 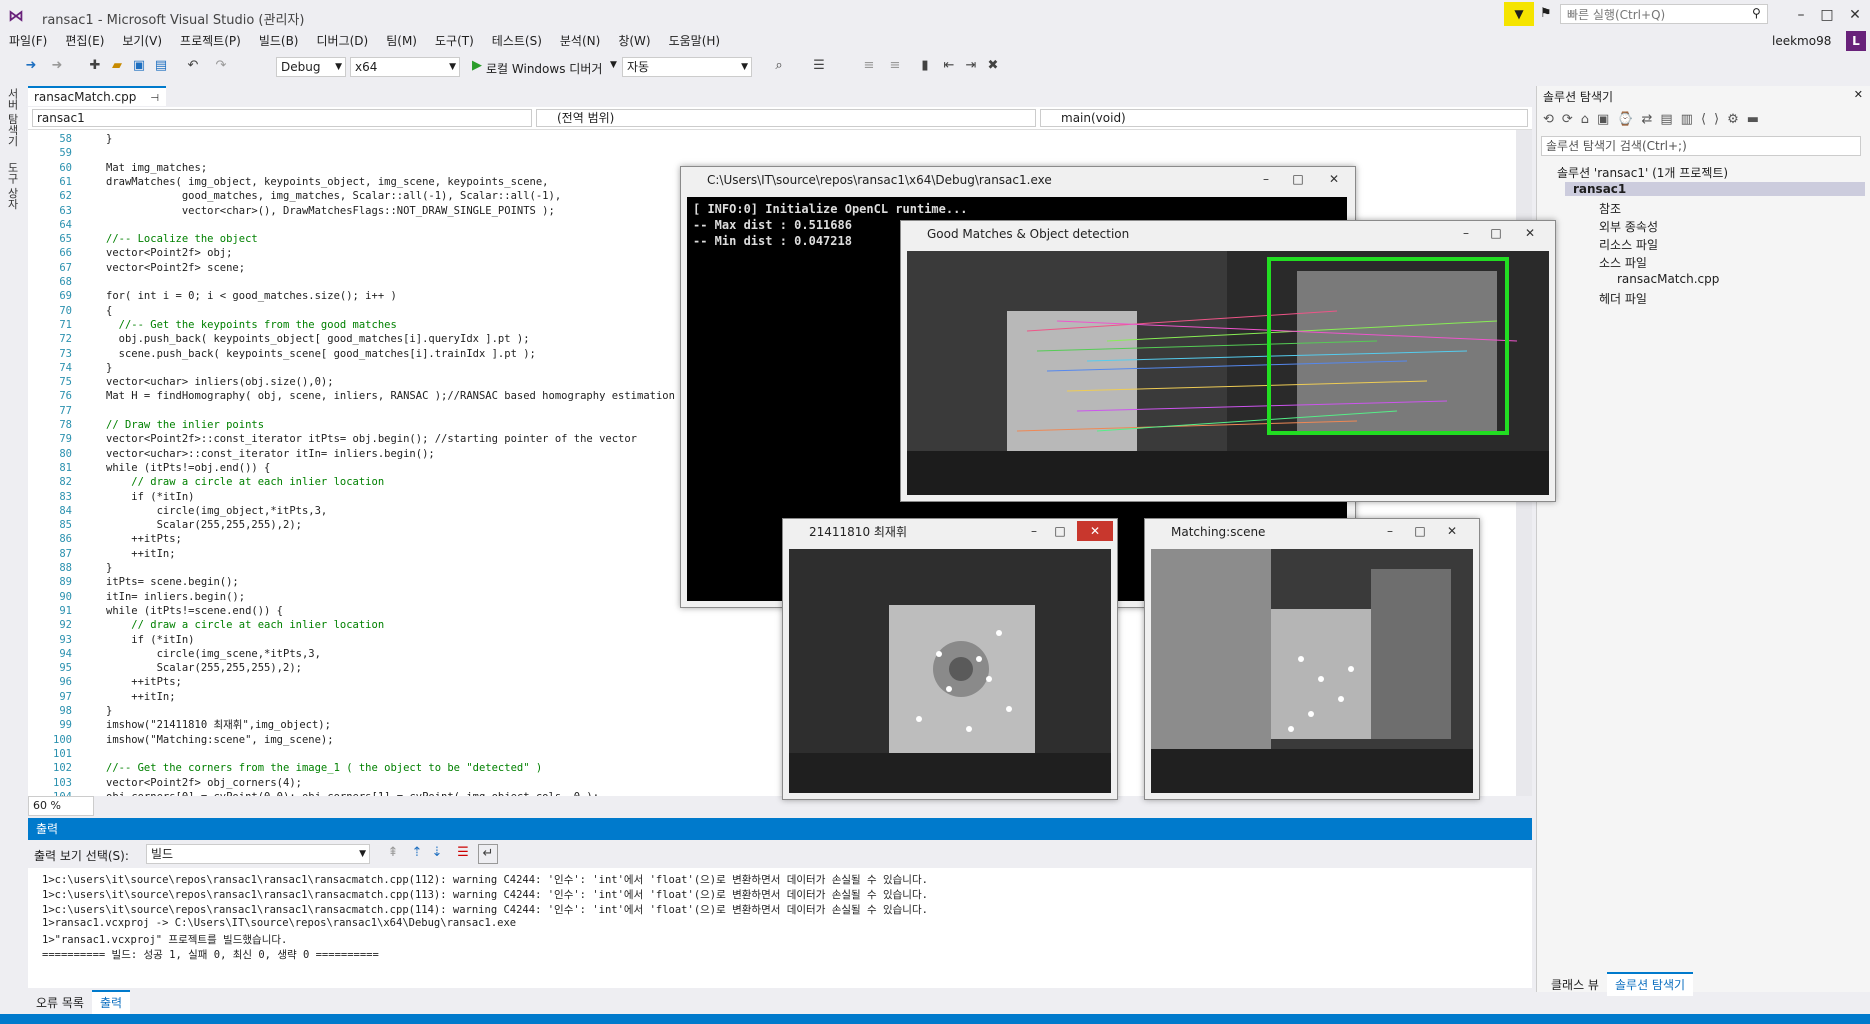 I want to click on tree-project: ransac1, so click(x=1715, y=189).